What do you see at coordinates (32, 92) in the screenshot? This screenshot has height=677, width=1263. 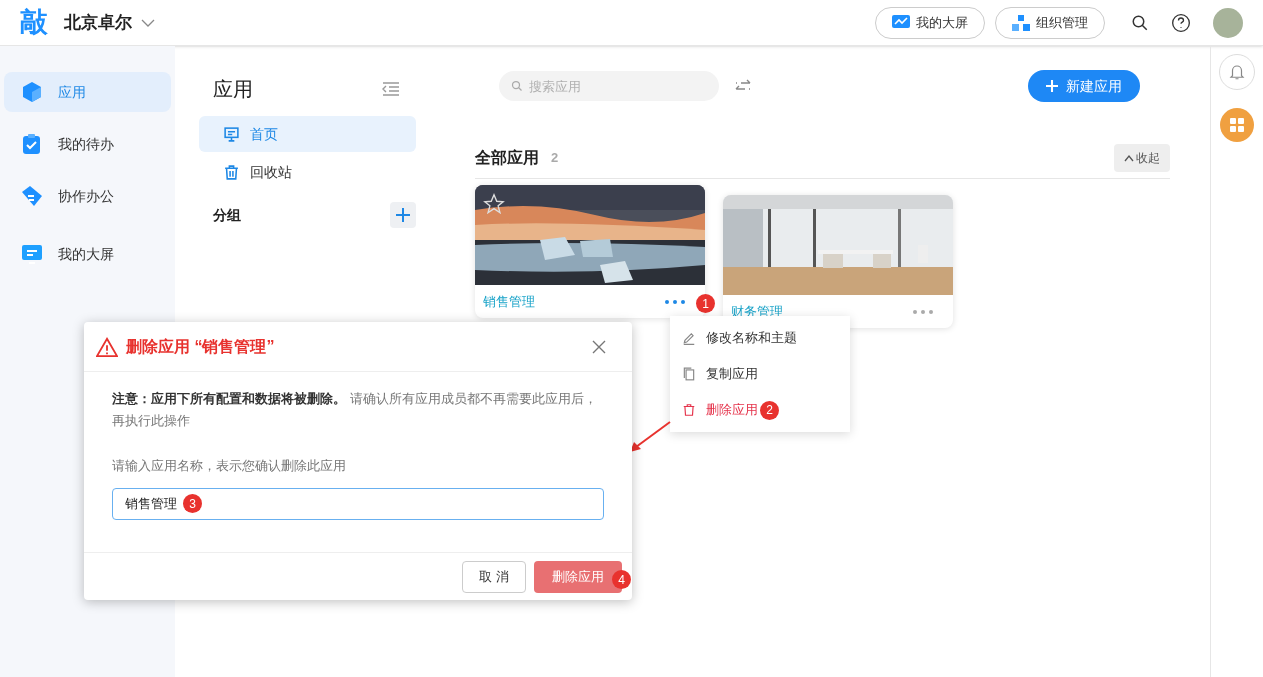 I see `cube-icon` at bounding box center [32, 92].